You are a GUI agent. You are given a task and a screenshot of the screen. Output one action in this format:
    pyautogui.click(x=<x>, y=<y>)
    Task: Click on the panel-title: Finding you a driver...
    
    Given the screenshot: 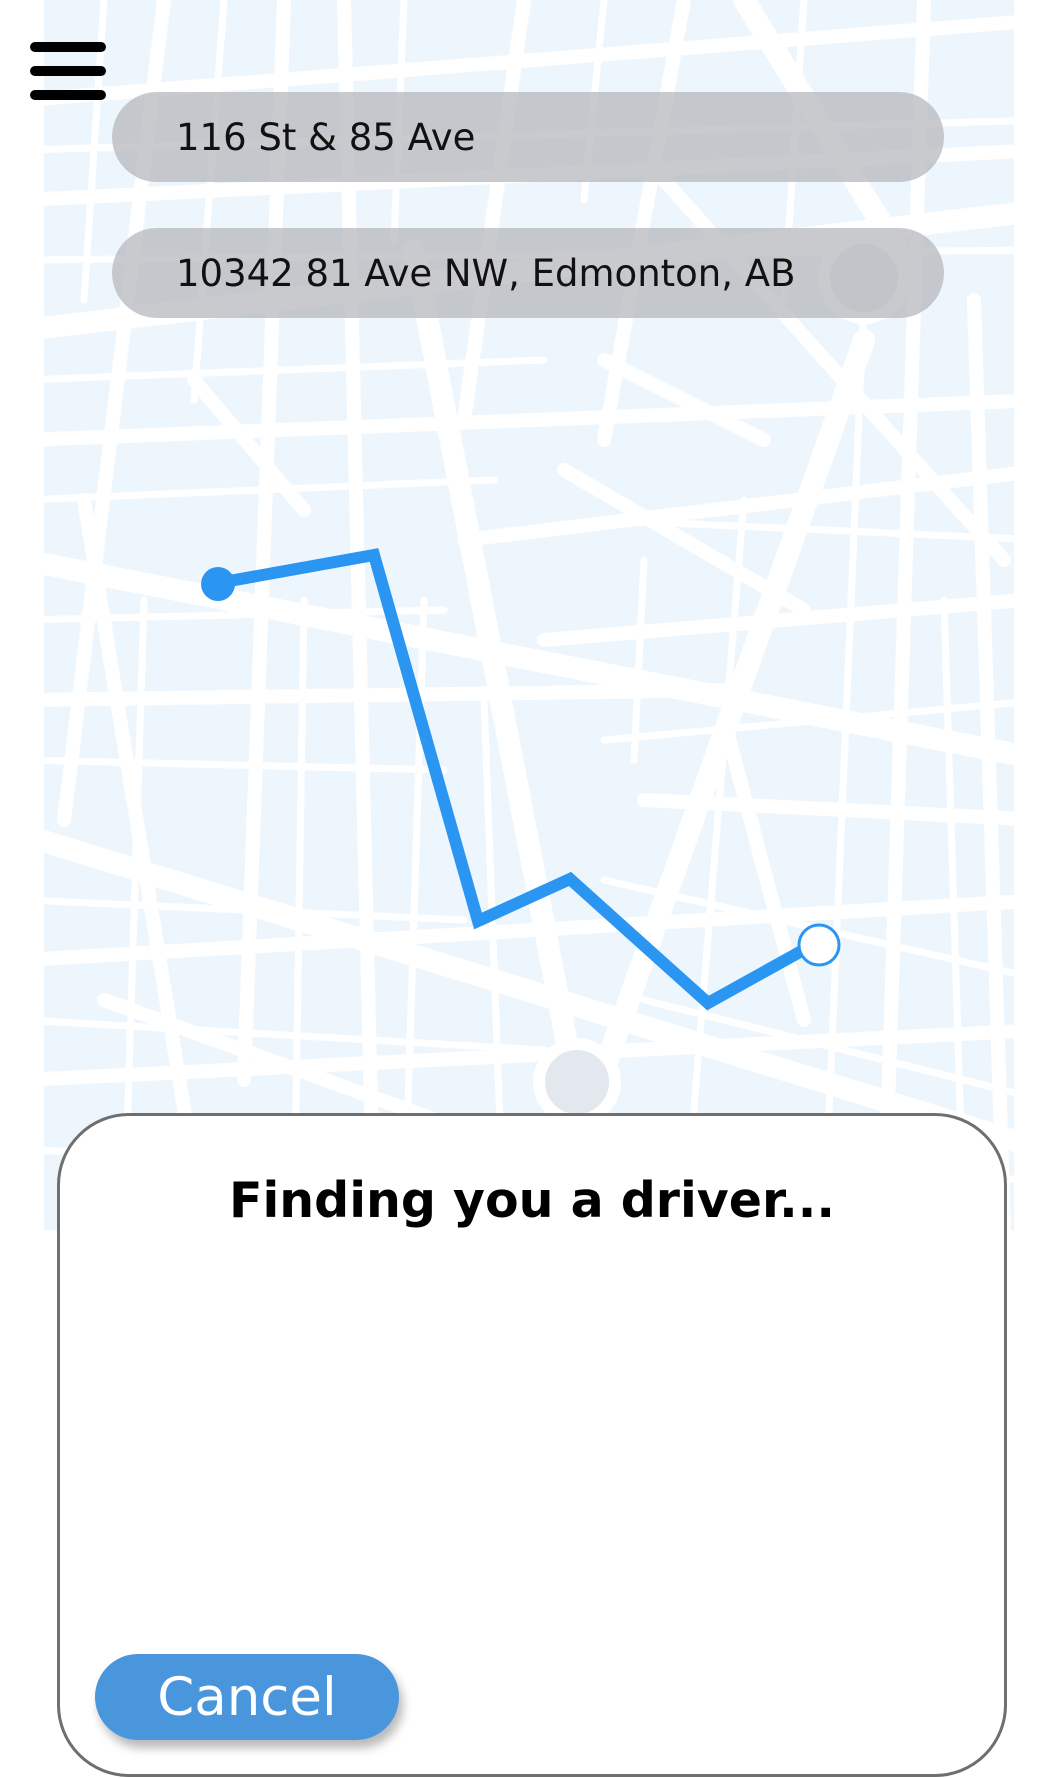 What is the action you would take?
    pyautogui.click(x=532, y=1200)
    